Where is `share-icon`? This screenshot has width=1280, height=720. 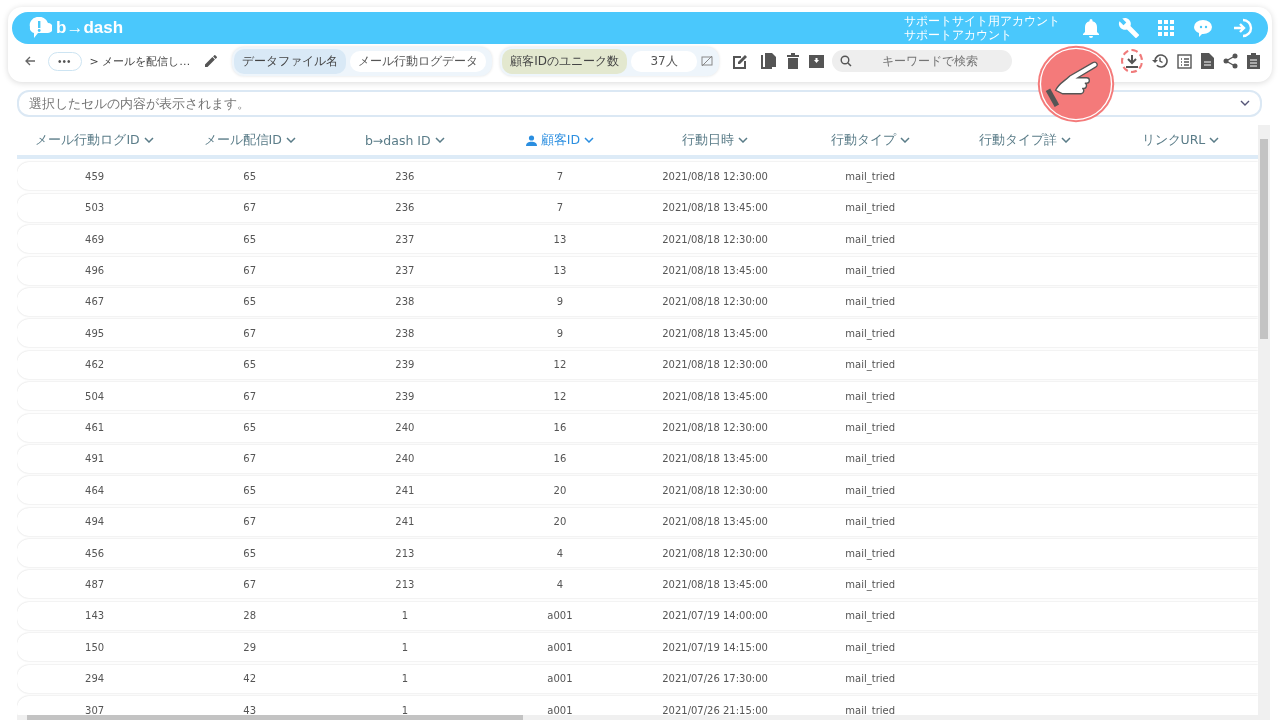
share-icon is located at coordinates (1230, 61).